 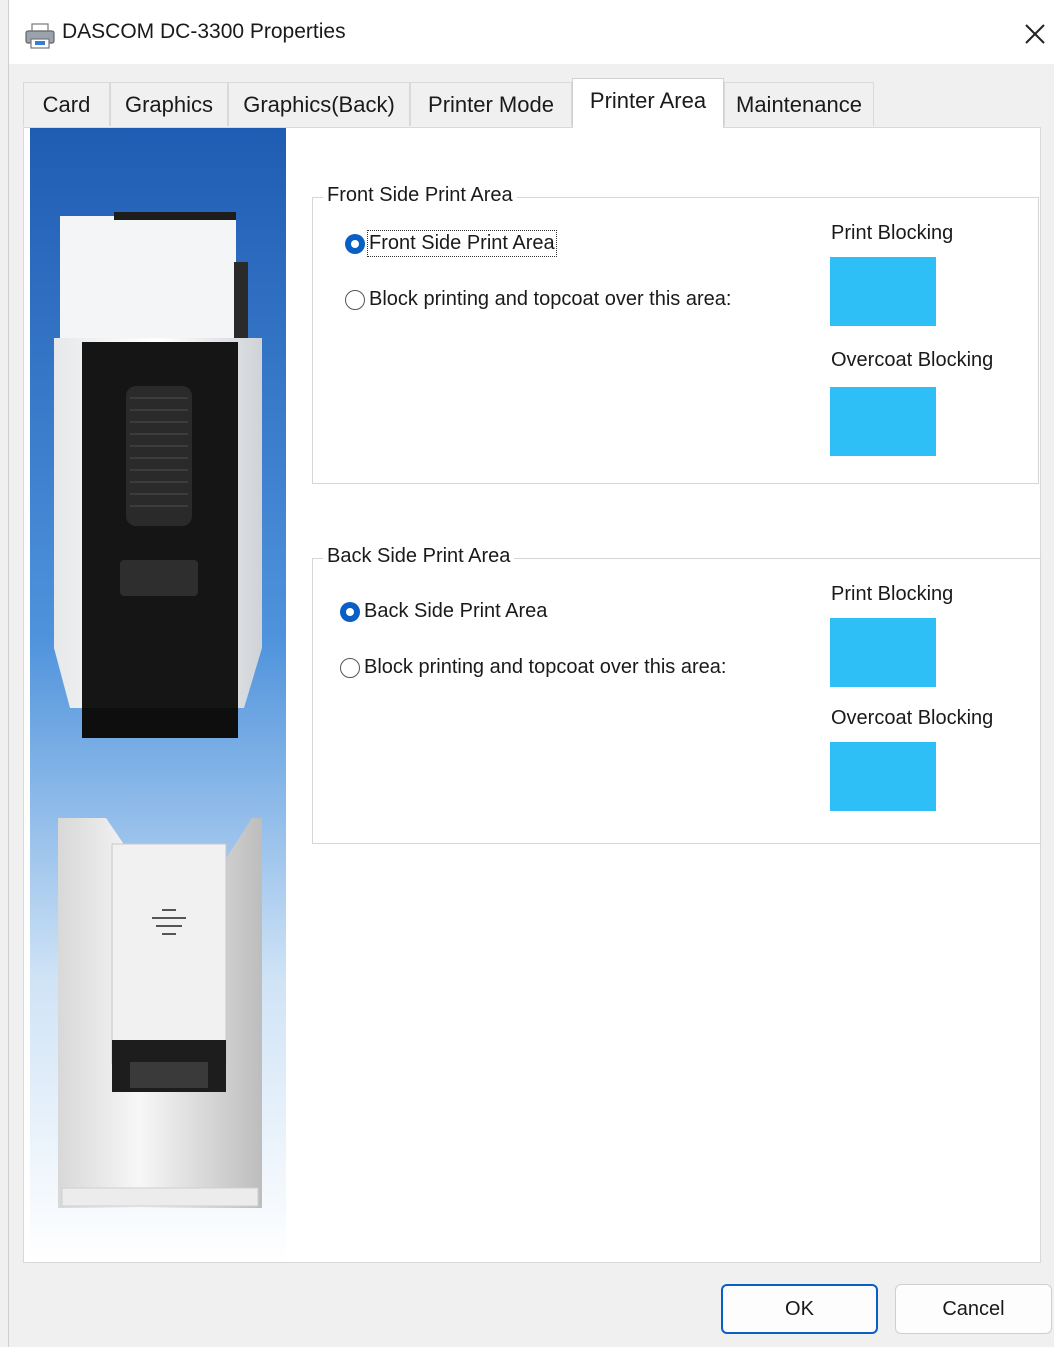 What do you see at coordinates (973, 1309) in the screenshot?
I see `cancel-button: Cancel` at bounding box center [973, 1309].